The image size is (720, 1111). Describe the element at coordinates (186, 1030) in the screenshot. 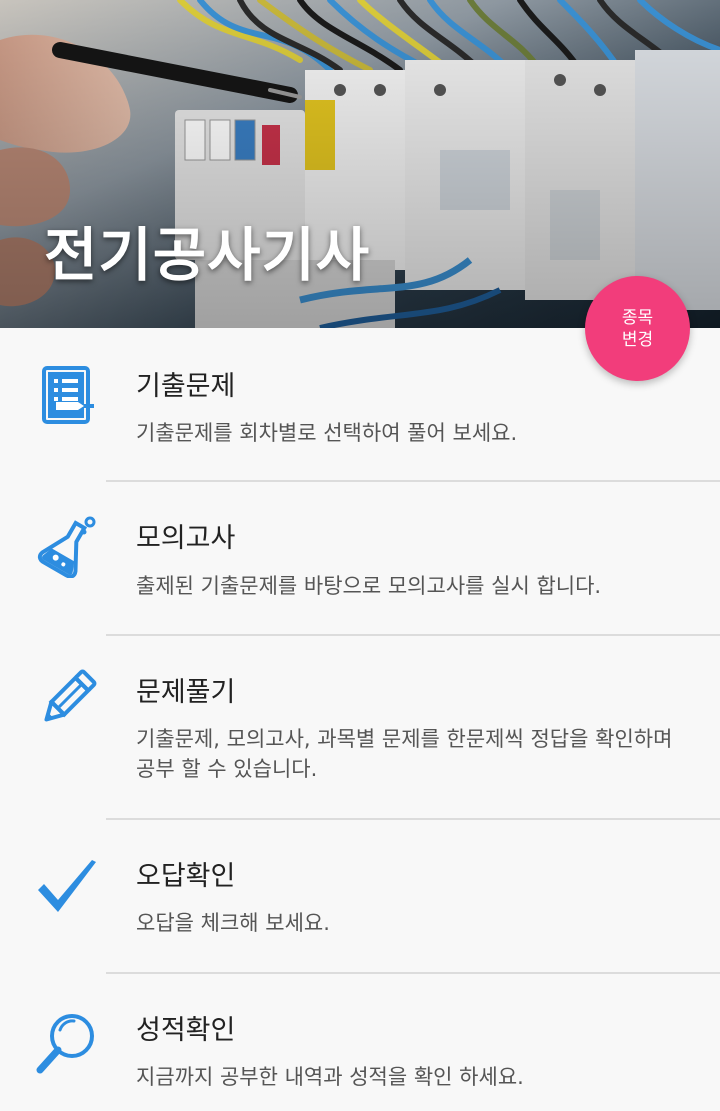

I see `menu-item-title: 성적확인` at that location.